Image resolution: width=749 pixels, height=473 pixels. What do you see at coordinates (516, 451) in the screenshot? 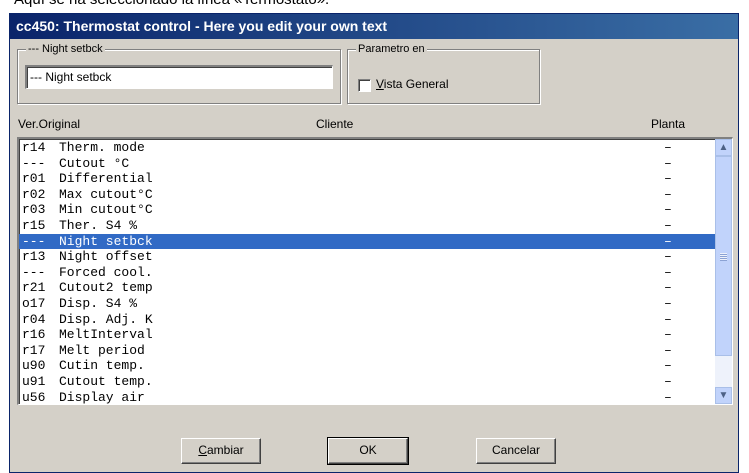
I see `cancelar-button: Cancelar` at bounding box center [516, 451].